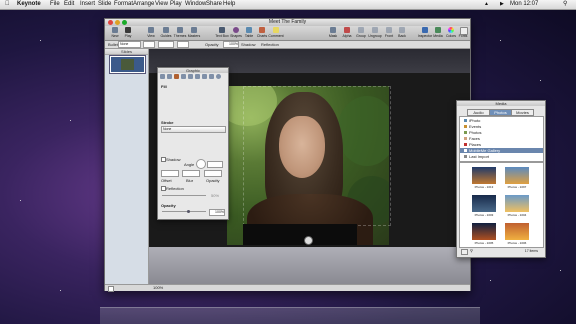 The image size is (576, 324). What do you see at coordinates (522, 112) in the screenshot?
I see `movies-tab: Movies` at bounding box center [522, 112].